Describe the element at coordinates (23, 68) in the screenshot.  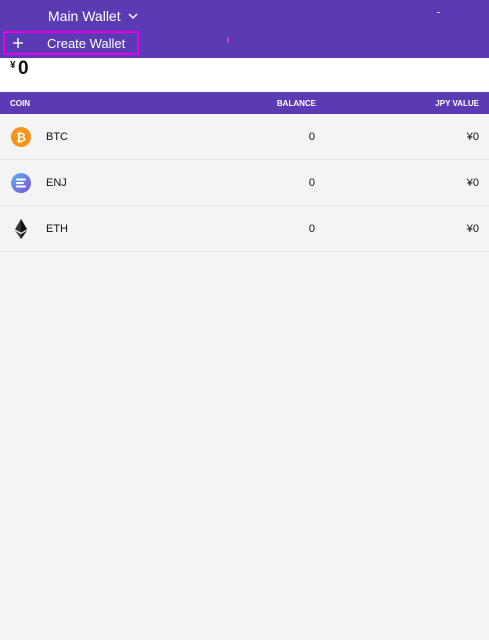
I see `total-amount: 0` at that location.